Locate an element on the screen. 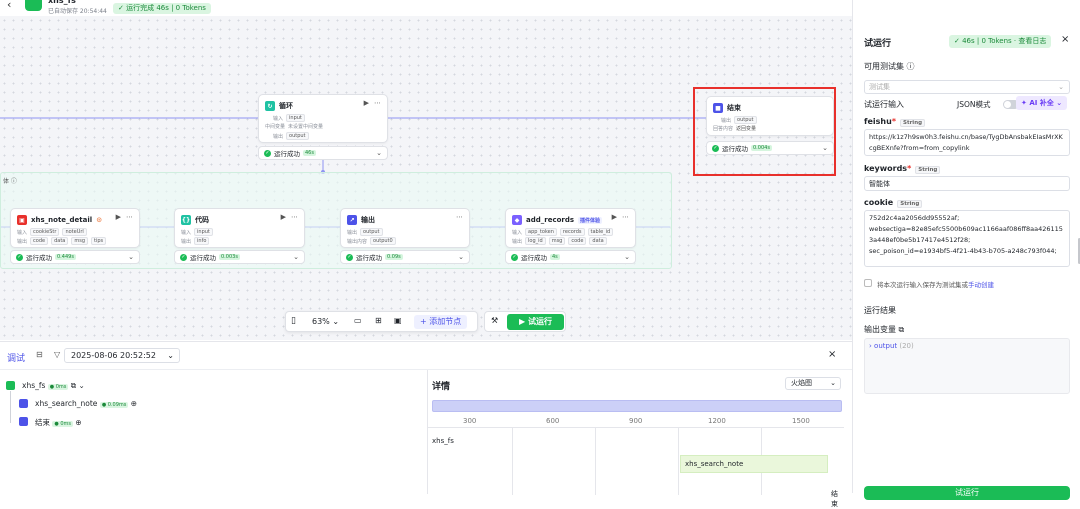 The height and width of the screenshot is (509, 1080). output-var-label: 输出变量 ⧉ is located at coordinates (884, 329).